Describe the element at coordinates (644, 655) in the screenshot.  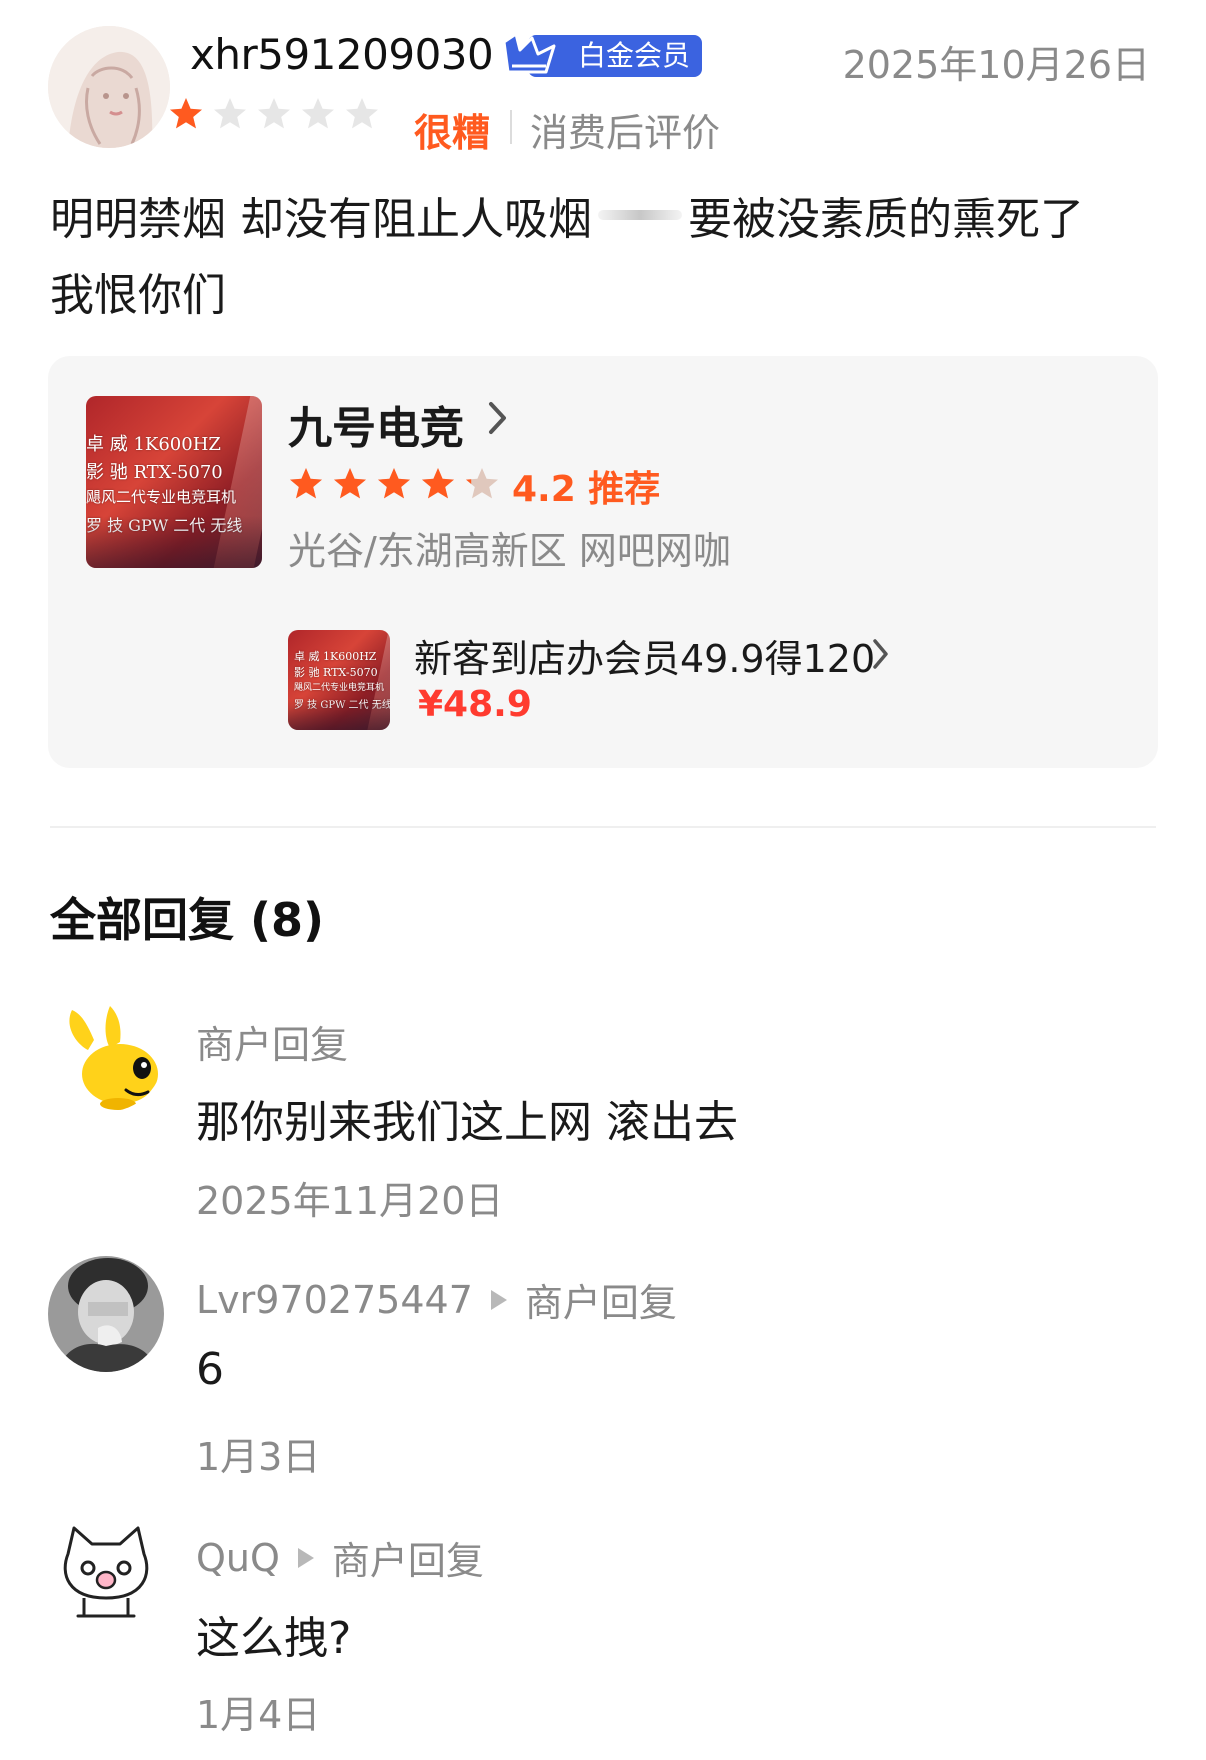
I see `deal-title: 新客到店办会员49.9得120` at that location.